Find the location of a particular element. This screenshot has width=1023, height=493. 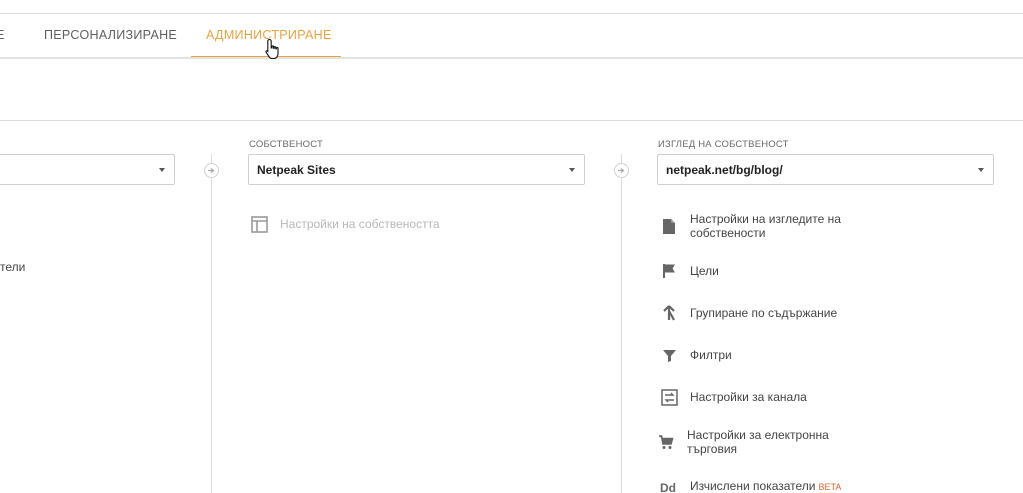

view-settings-label: Настройки на изгледите на собствености is located at coordinates (765, 226).